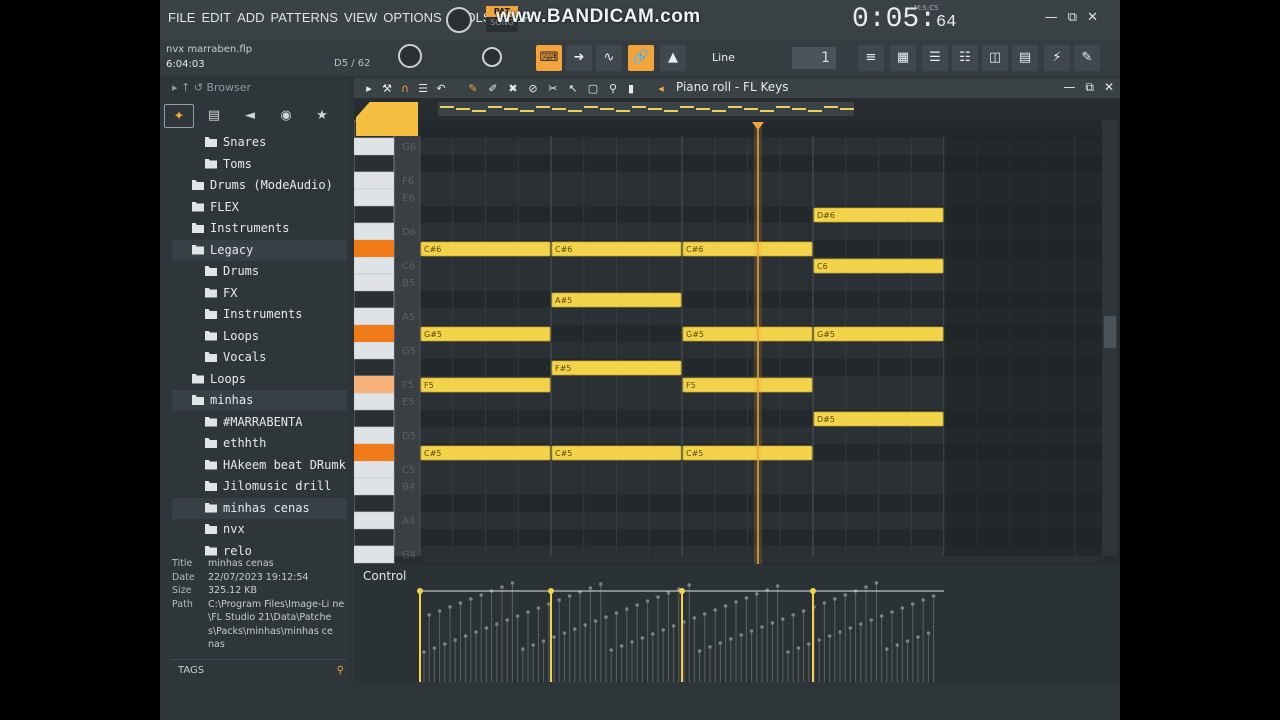  I want to click on channel-rack-icon: ▦, so click(903, 58).